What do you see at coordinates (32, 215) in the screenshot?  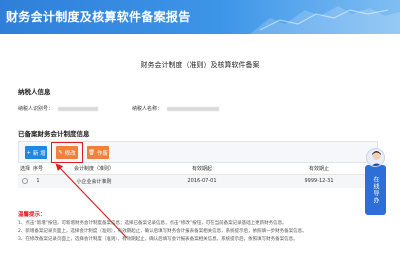 I see `tips-title: 温馨提示：` at bounding box center [32, 215].